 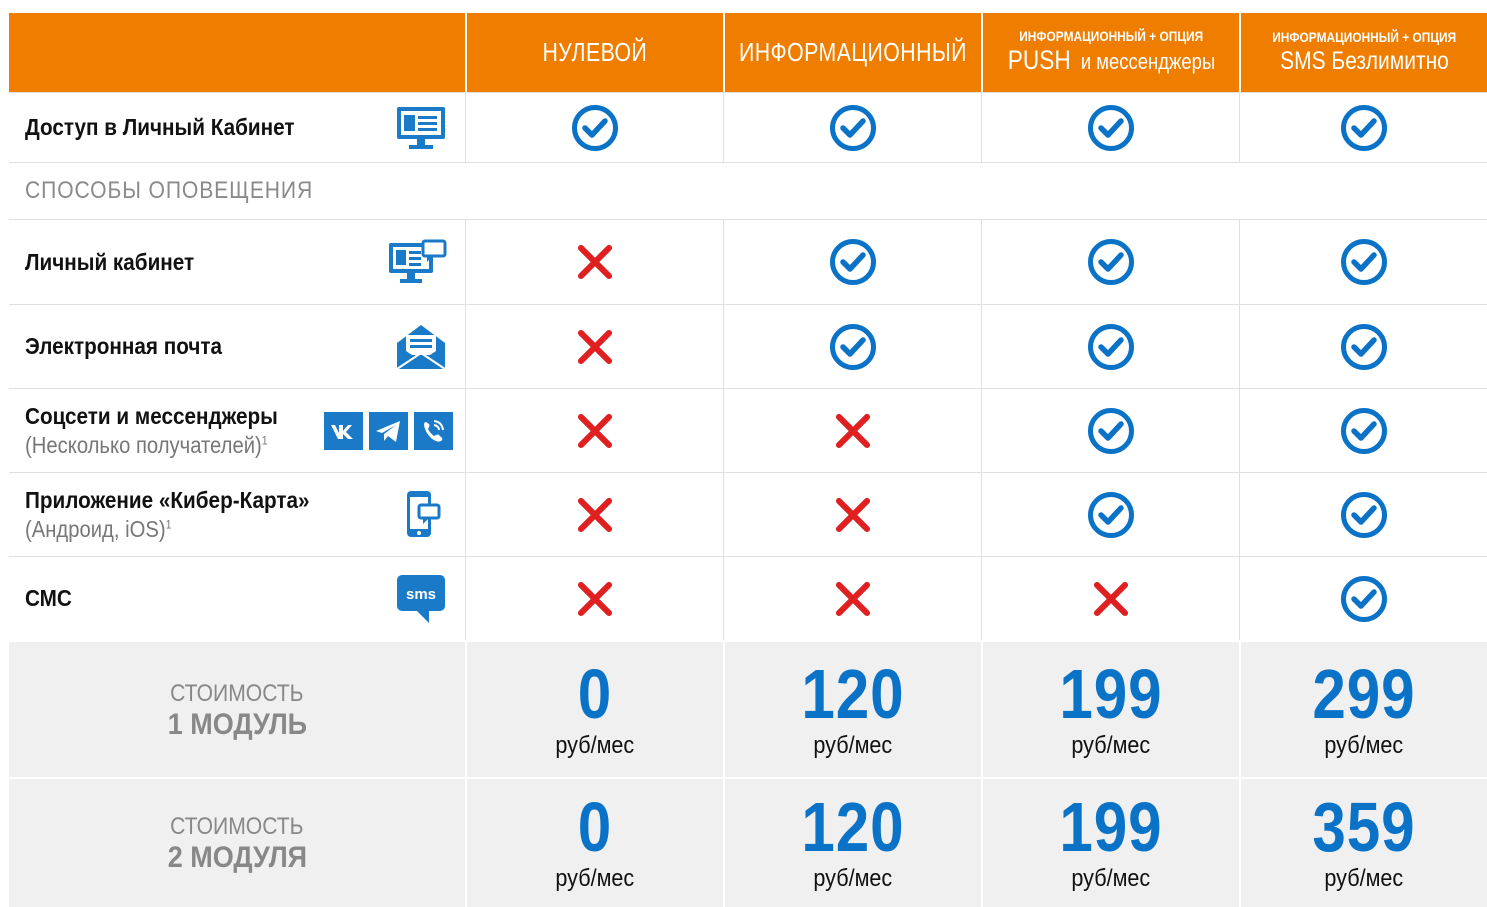 I want to click on row-access-label-cell: Доступ в Личный Кабинет, so click(x=237, y=127).